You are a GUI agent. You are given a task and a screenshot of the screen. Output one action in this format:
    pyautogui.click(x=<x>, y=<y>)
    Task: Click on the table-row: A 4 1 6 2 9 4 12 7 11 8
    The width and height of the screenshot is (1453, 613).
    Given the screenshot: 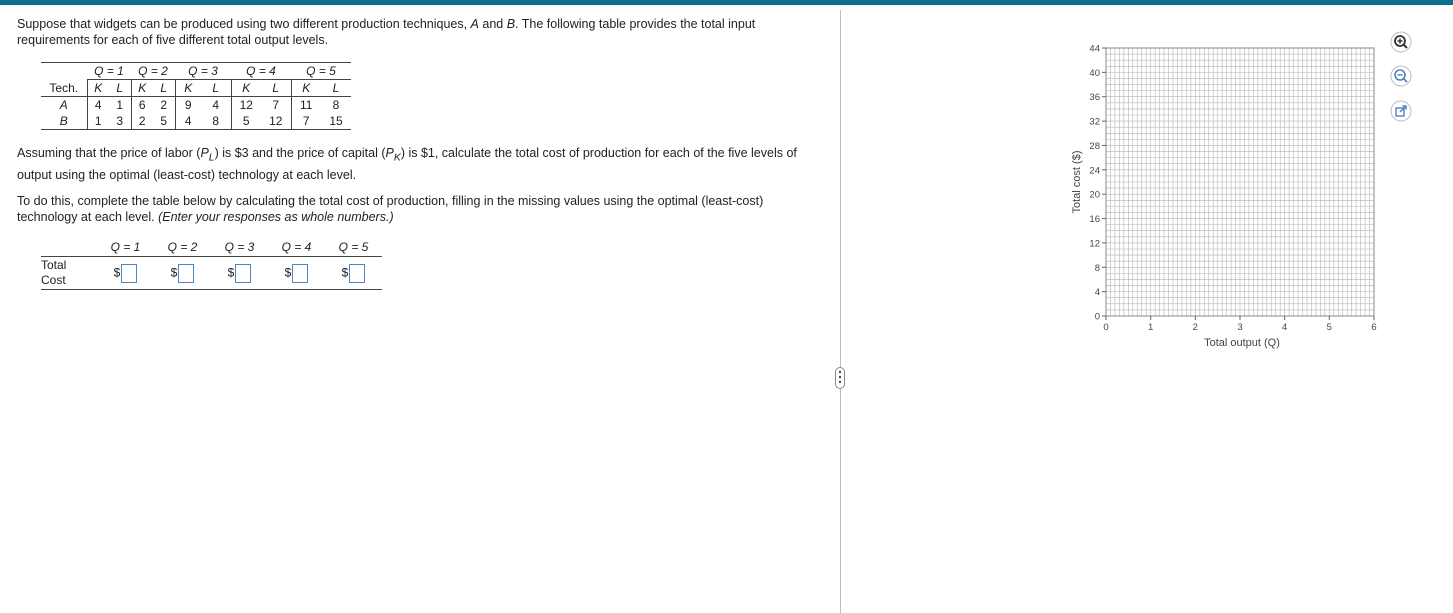 What is the action you would take?
    pyautogui.click(x=196, y=104)
    